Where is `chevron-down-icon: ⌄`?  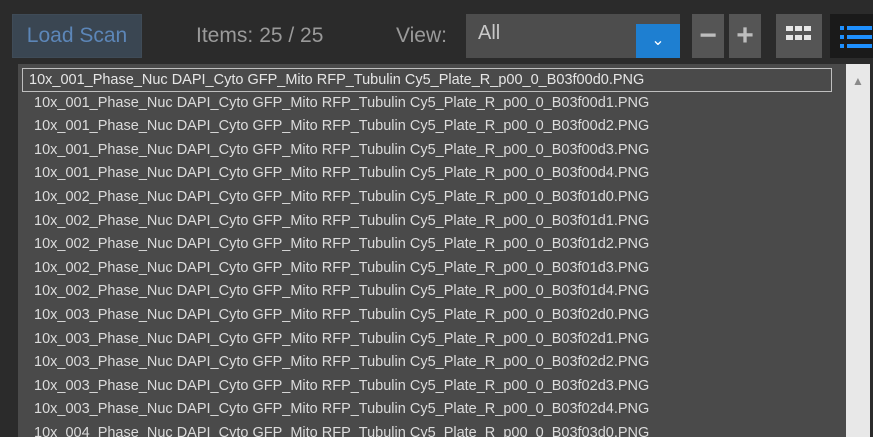 chevron-down-icon: ⌄ is located at coordinates (658, 41).